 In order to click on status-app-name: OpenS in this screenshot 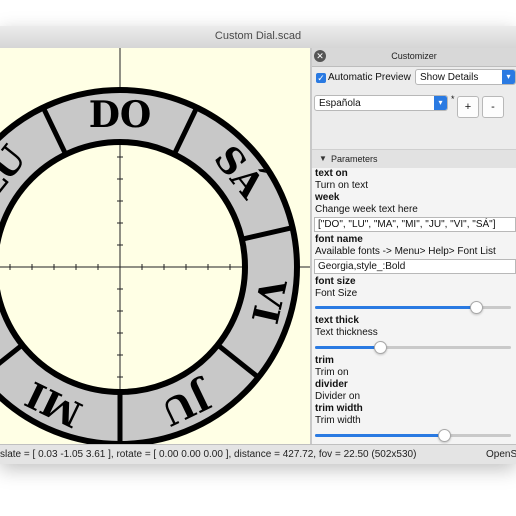, I will do `click(501, 454)`.